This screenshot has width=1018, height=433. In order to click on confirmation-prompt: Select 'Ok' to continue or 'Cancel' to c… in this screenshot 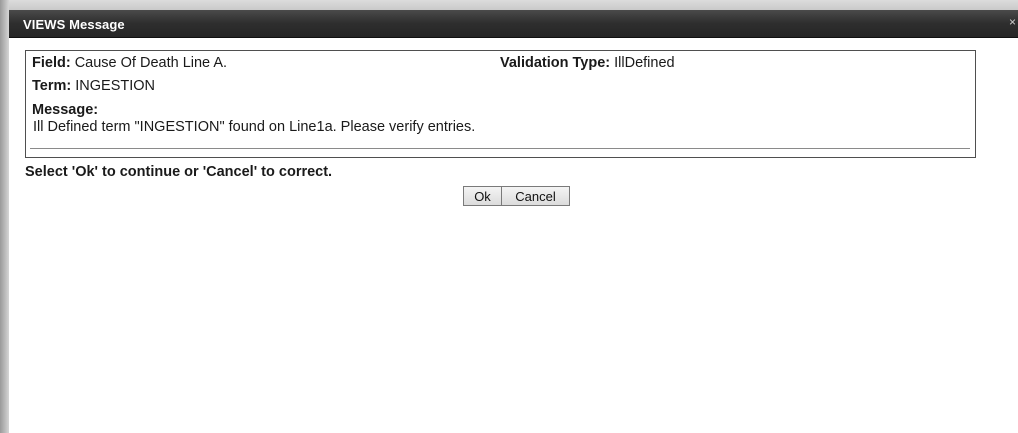, I will do `click(179, 172)`.